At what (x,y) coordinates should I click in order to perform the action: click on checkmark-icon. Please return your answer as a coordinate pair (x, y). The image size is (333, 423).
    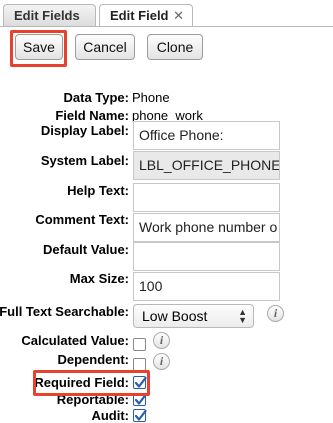
    Looking at the image, I should click on (140, 415).